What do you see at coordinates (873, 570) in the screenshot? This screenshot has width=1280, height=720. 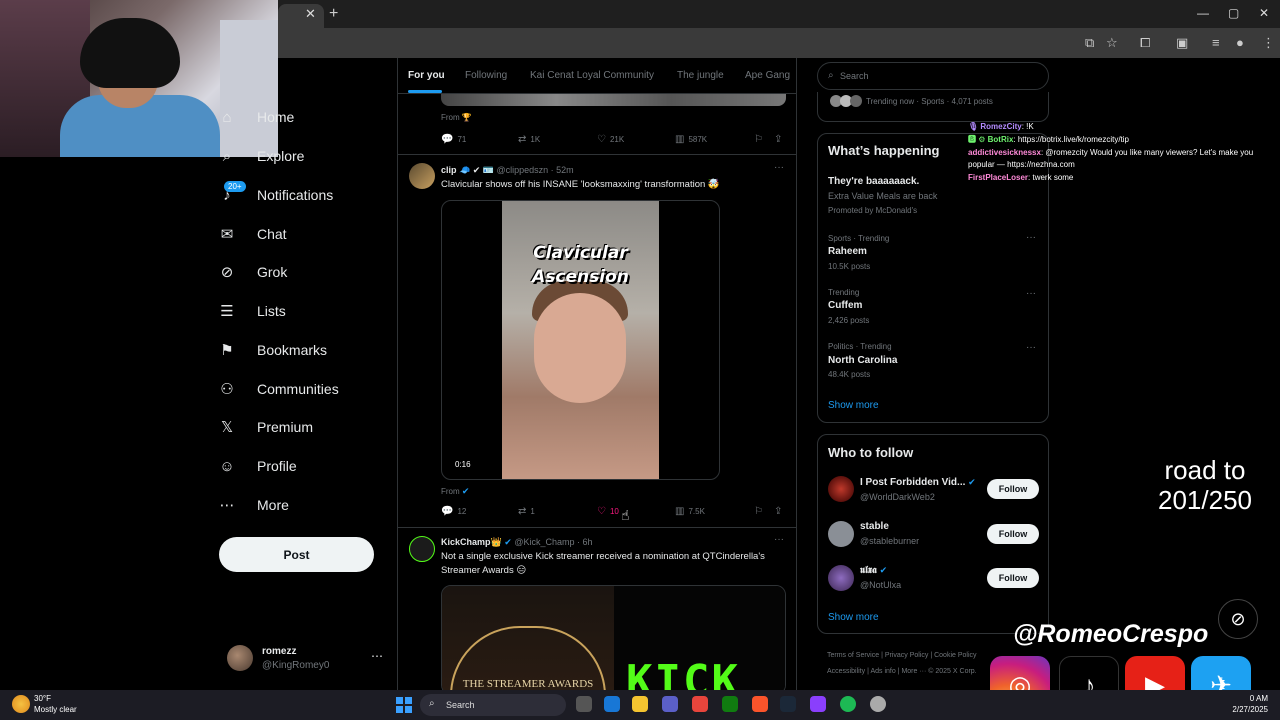 I see `follow-name: 𝖚𝖑𝖝𝖆 ✔` at bounding box center [873, 570].